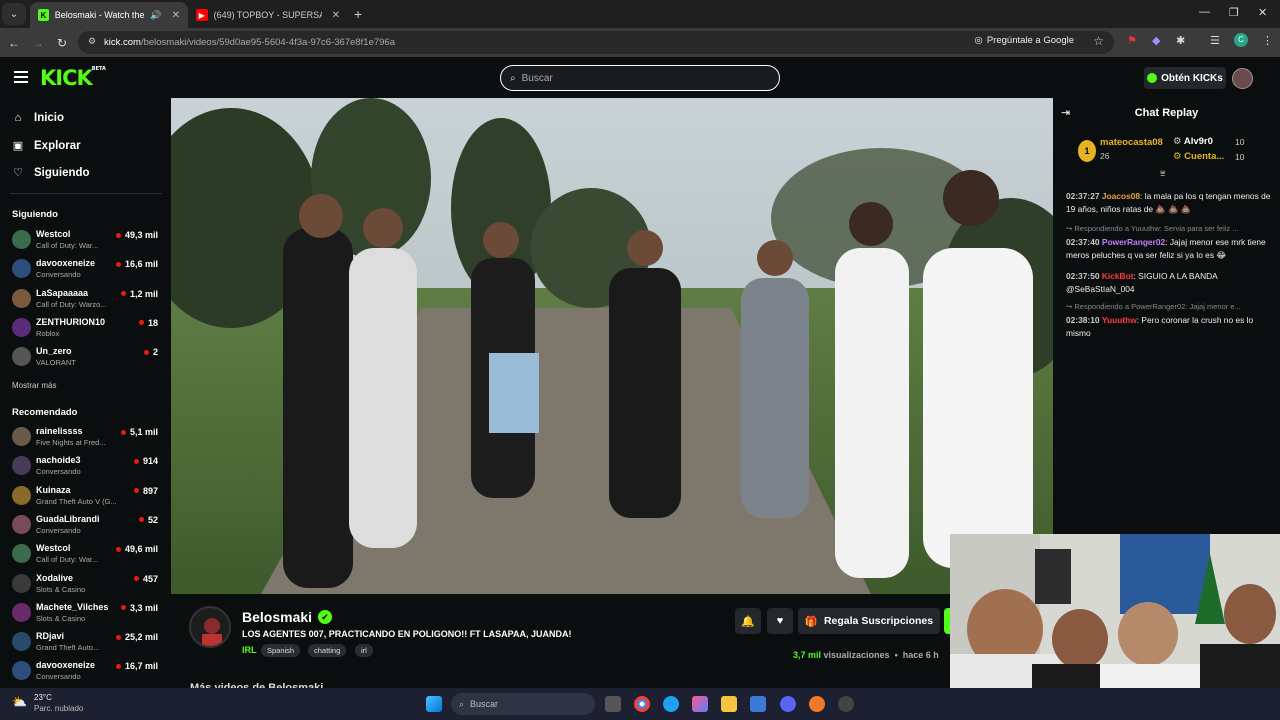  I want to click on top-gifter-name: mateocasta08, so click(1131, 142).